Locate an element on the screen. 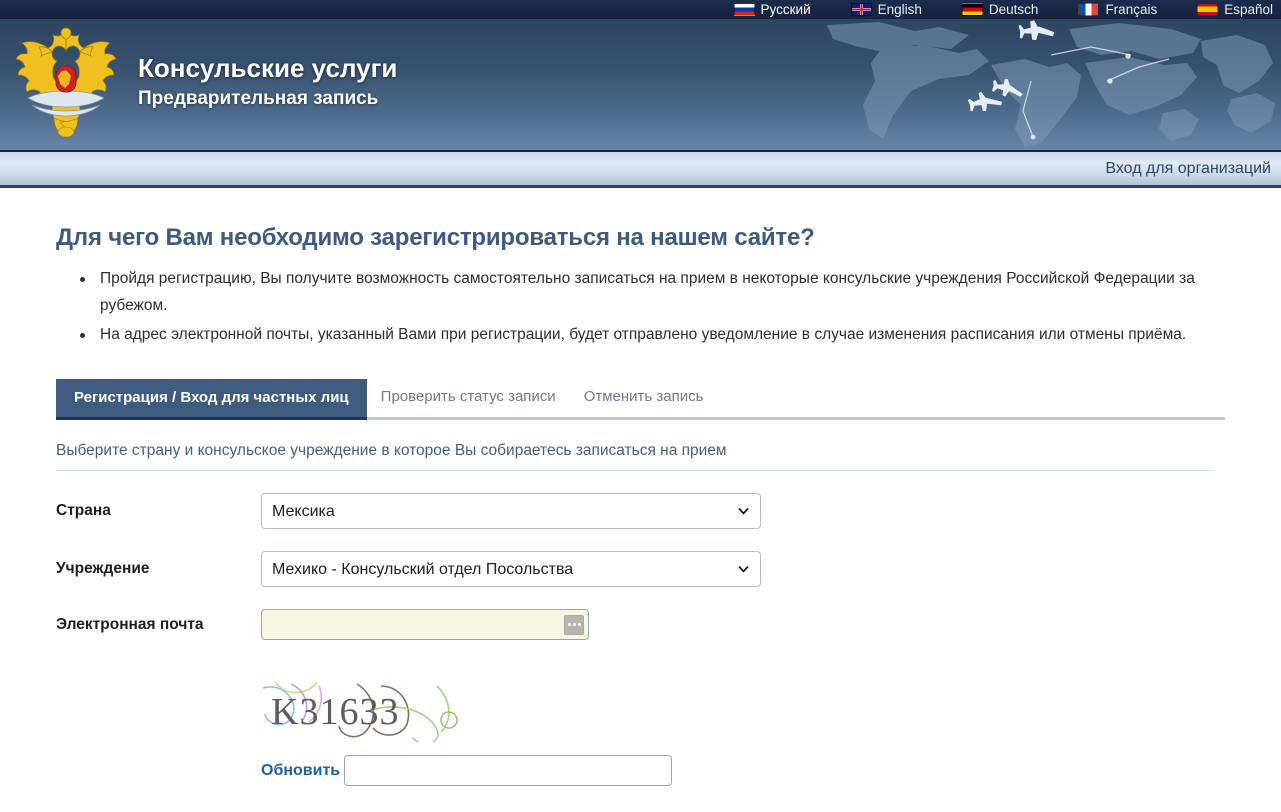 The height and width of the screenshot is (812, 1281). country-select-wrapper: Мексика is located at coordinates (511, 511).